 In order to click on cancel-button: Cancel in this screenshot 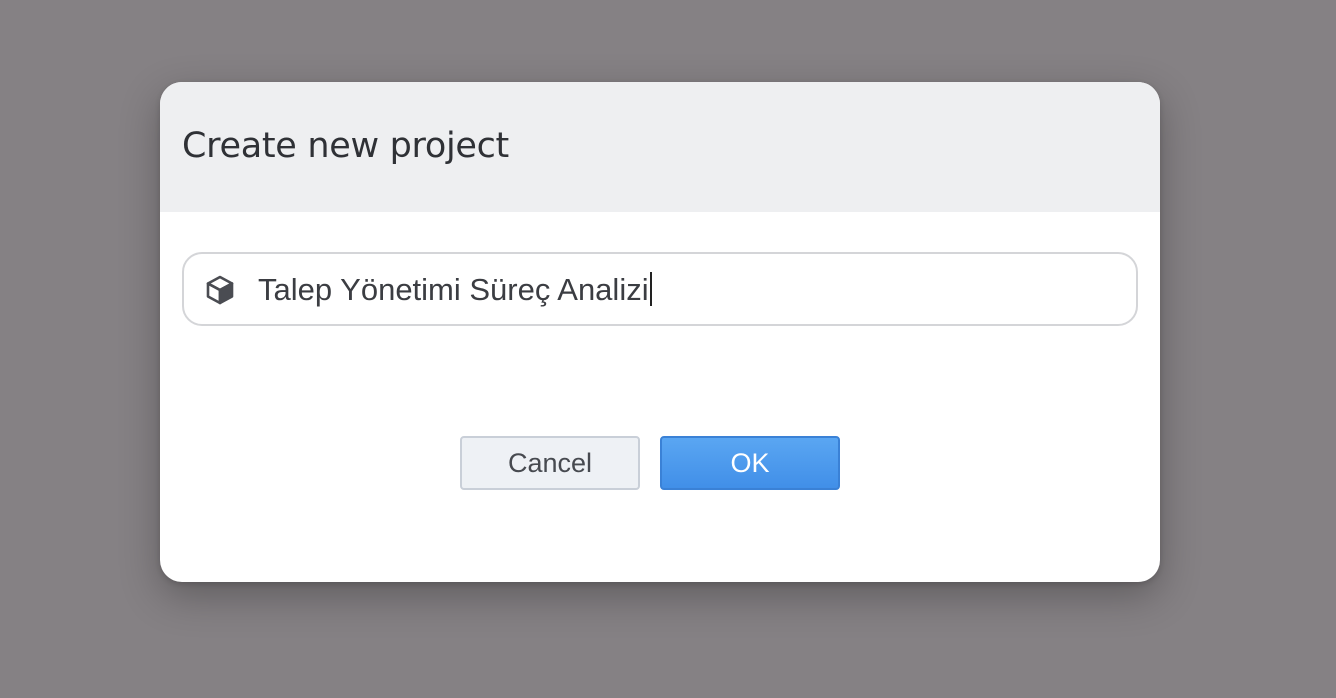, I will do `click(550, 463)`.